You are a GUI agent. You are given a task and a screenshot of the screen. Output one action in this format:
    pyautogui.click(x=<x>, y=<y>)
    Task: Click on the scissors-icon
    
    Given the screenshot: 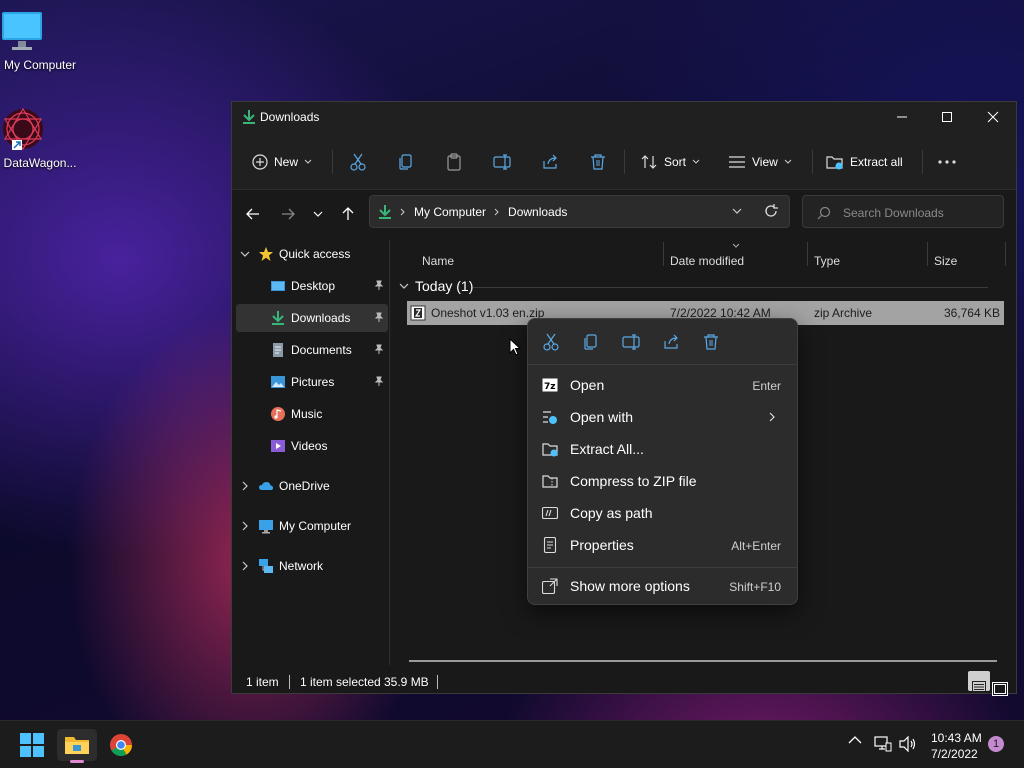 What is the action you would take?
    pyautogui.click(x=358, y=162)
    